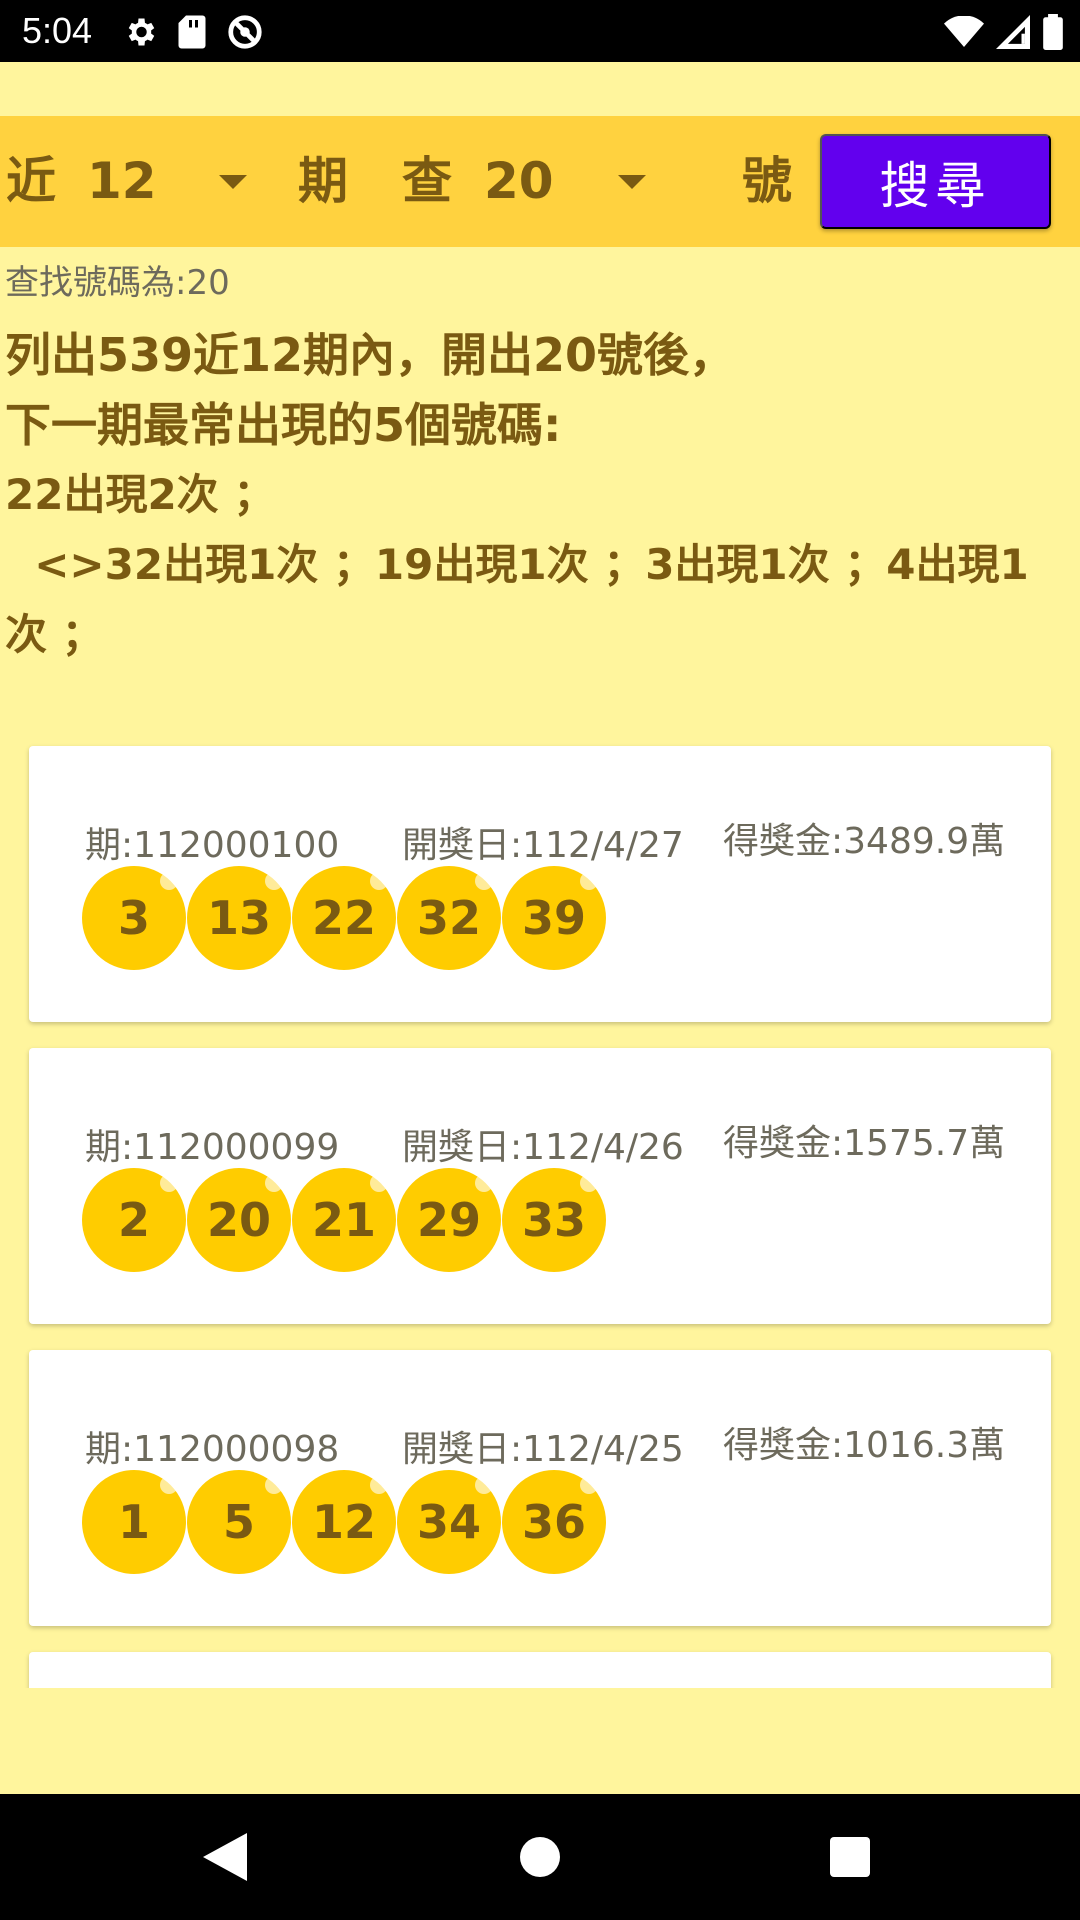  What do you see at coordinates (864, 841) in the screenshot?
I see `draw-prize: 得獎金:3489.9萬` at bounding box center [864, 841].